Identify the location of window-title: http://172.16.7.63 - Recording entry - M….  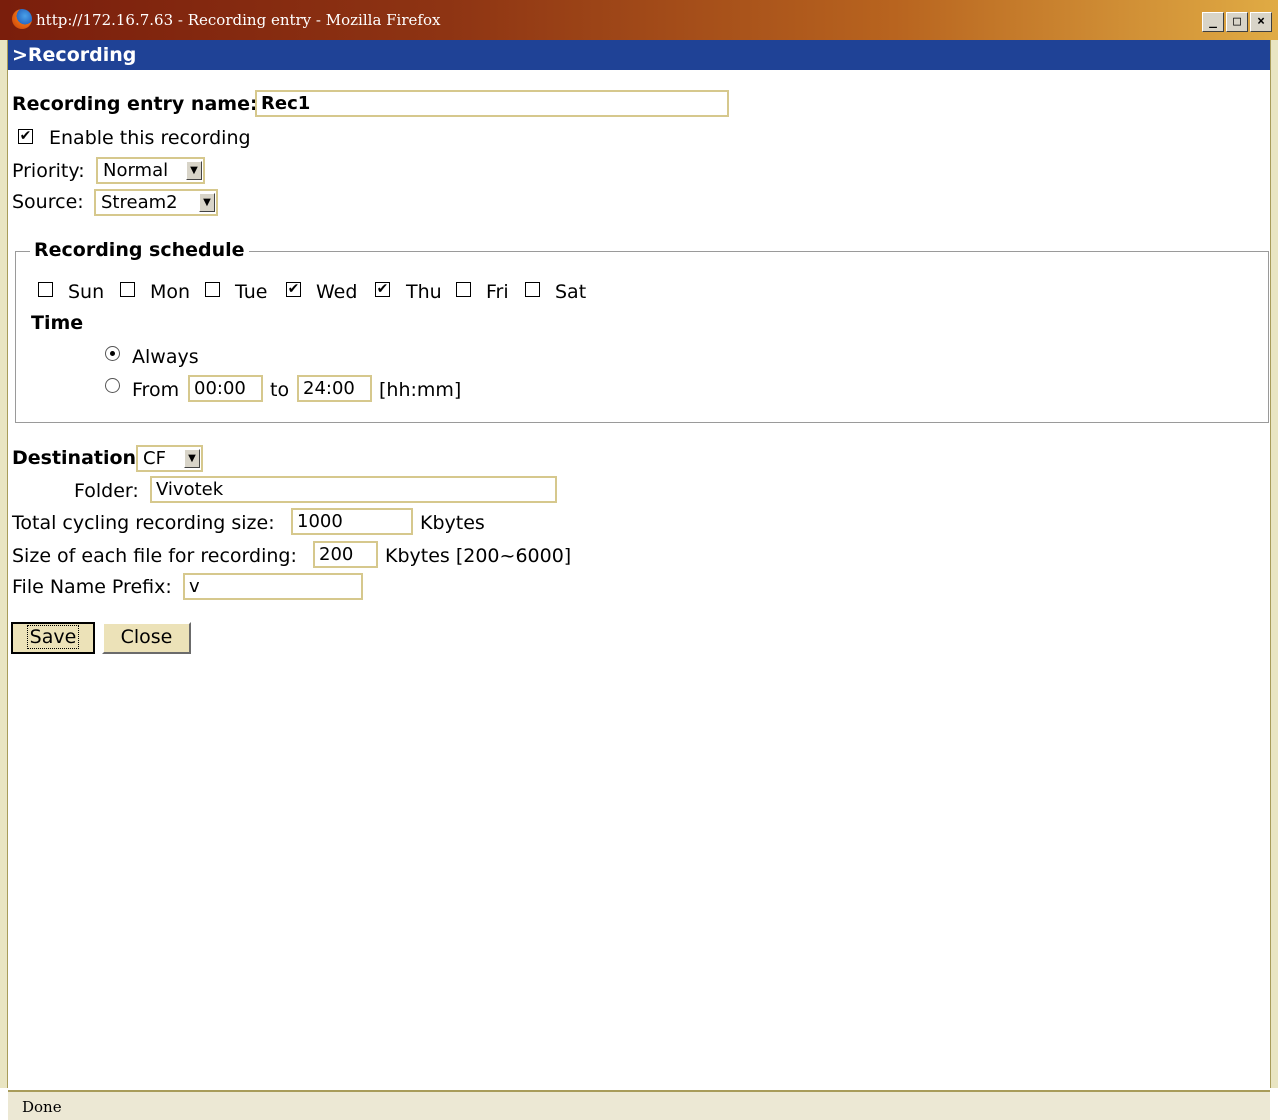
(238, 20).